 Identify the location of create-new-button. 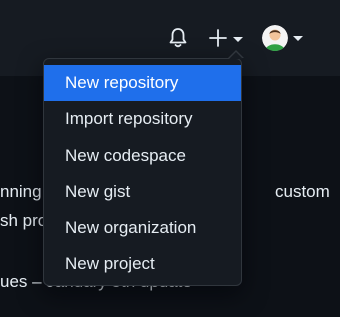
(226, 38).